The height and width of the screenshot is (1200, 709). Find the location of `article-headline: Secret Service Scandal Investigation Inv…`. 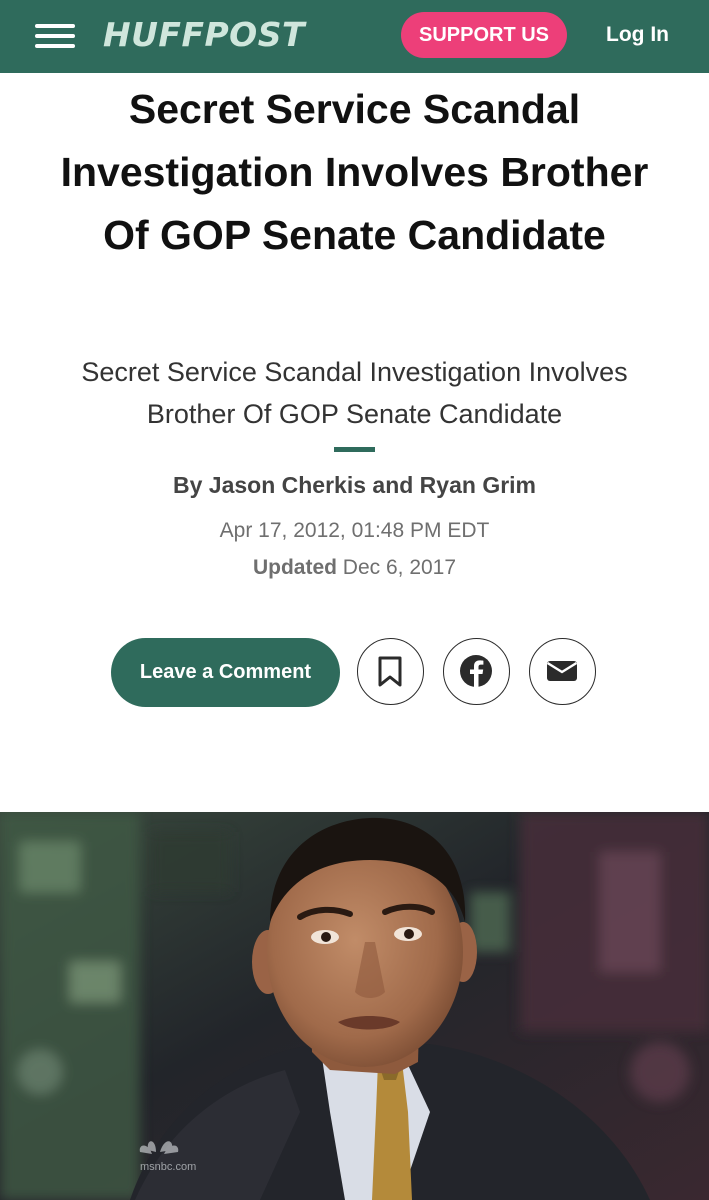

article-headline: Secret Service Scandal Investigation Inv… is located at coordinates (354, 172).